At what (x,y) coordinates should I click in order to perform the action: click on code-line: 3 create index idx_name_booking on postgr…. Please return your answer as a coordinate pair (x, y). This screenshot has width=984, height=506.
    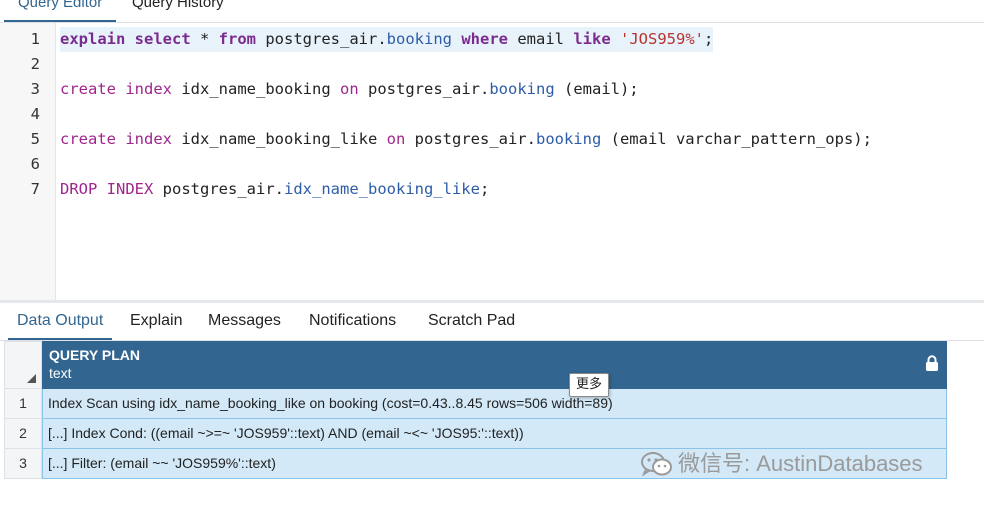
    Looking at the image, I should click on (492, 89).